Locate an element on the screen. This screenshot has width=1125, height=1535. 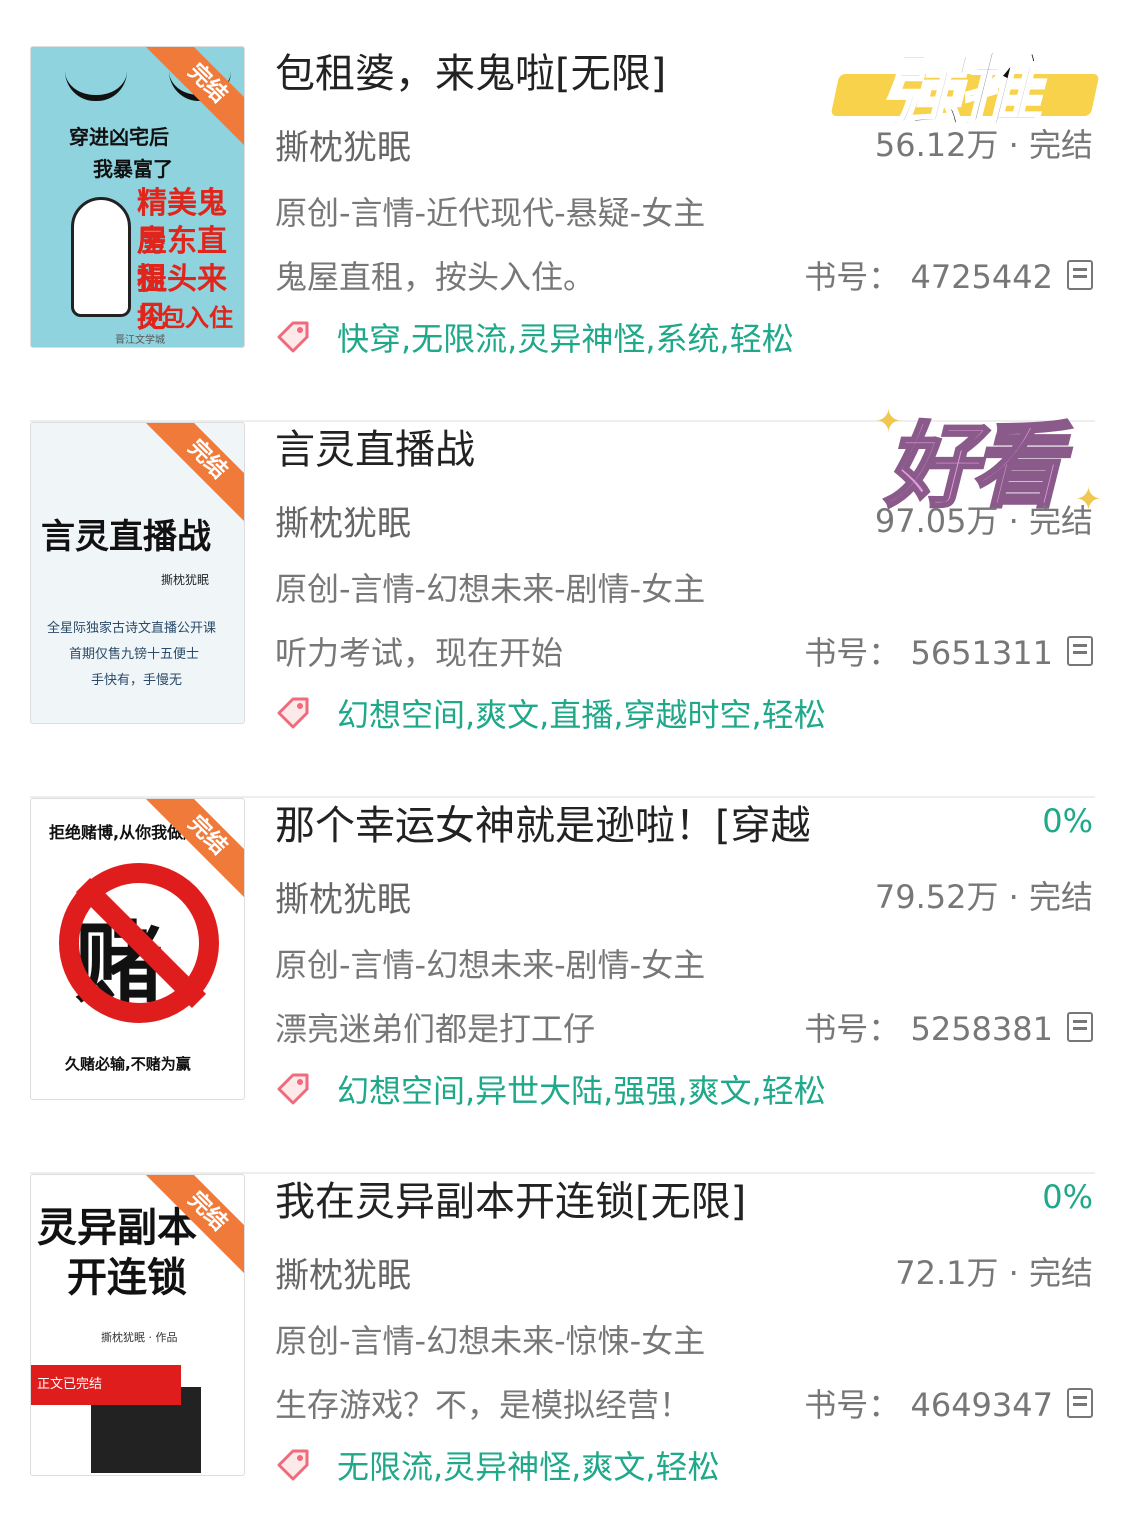
book-intro: 鬼屋直租，按头入住。 is located at coordinates (435, 277).